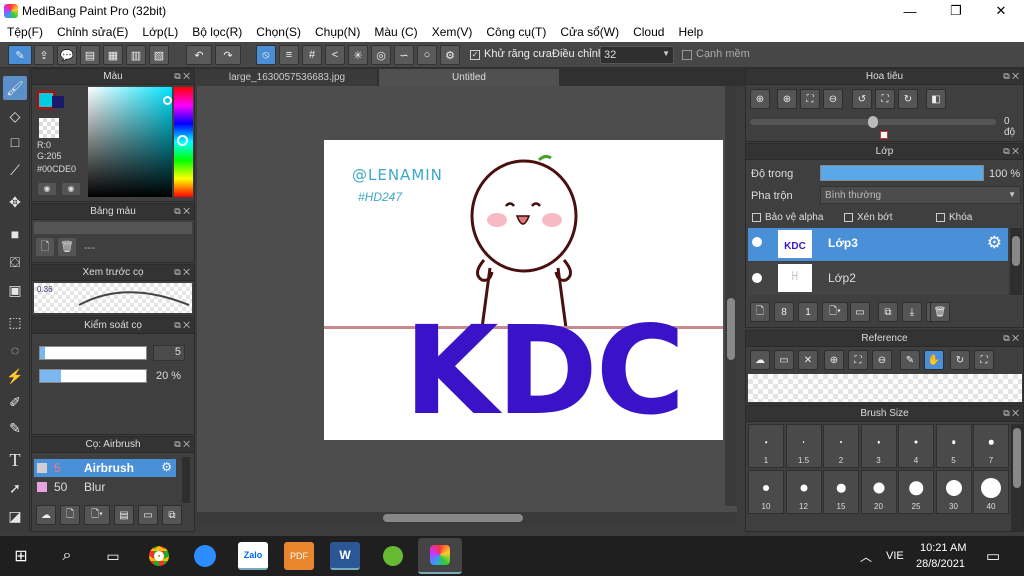  I want to click on brush-mode-icon: ✎, so click(20, 55).